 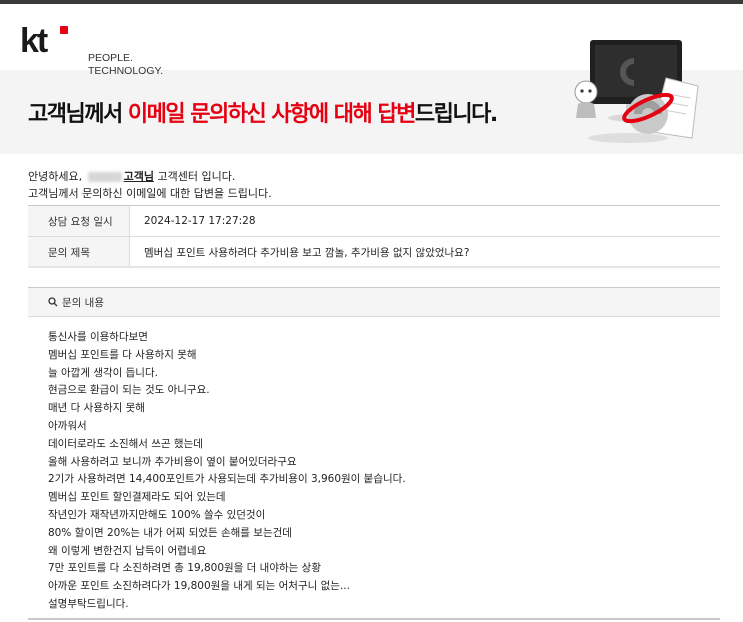 What do you see at coordinates (200, 221) in the screenshot?
I see `request-time-value: 2024-12-17 17:27:28` at bounding box center [200, 221].